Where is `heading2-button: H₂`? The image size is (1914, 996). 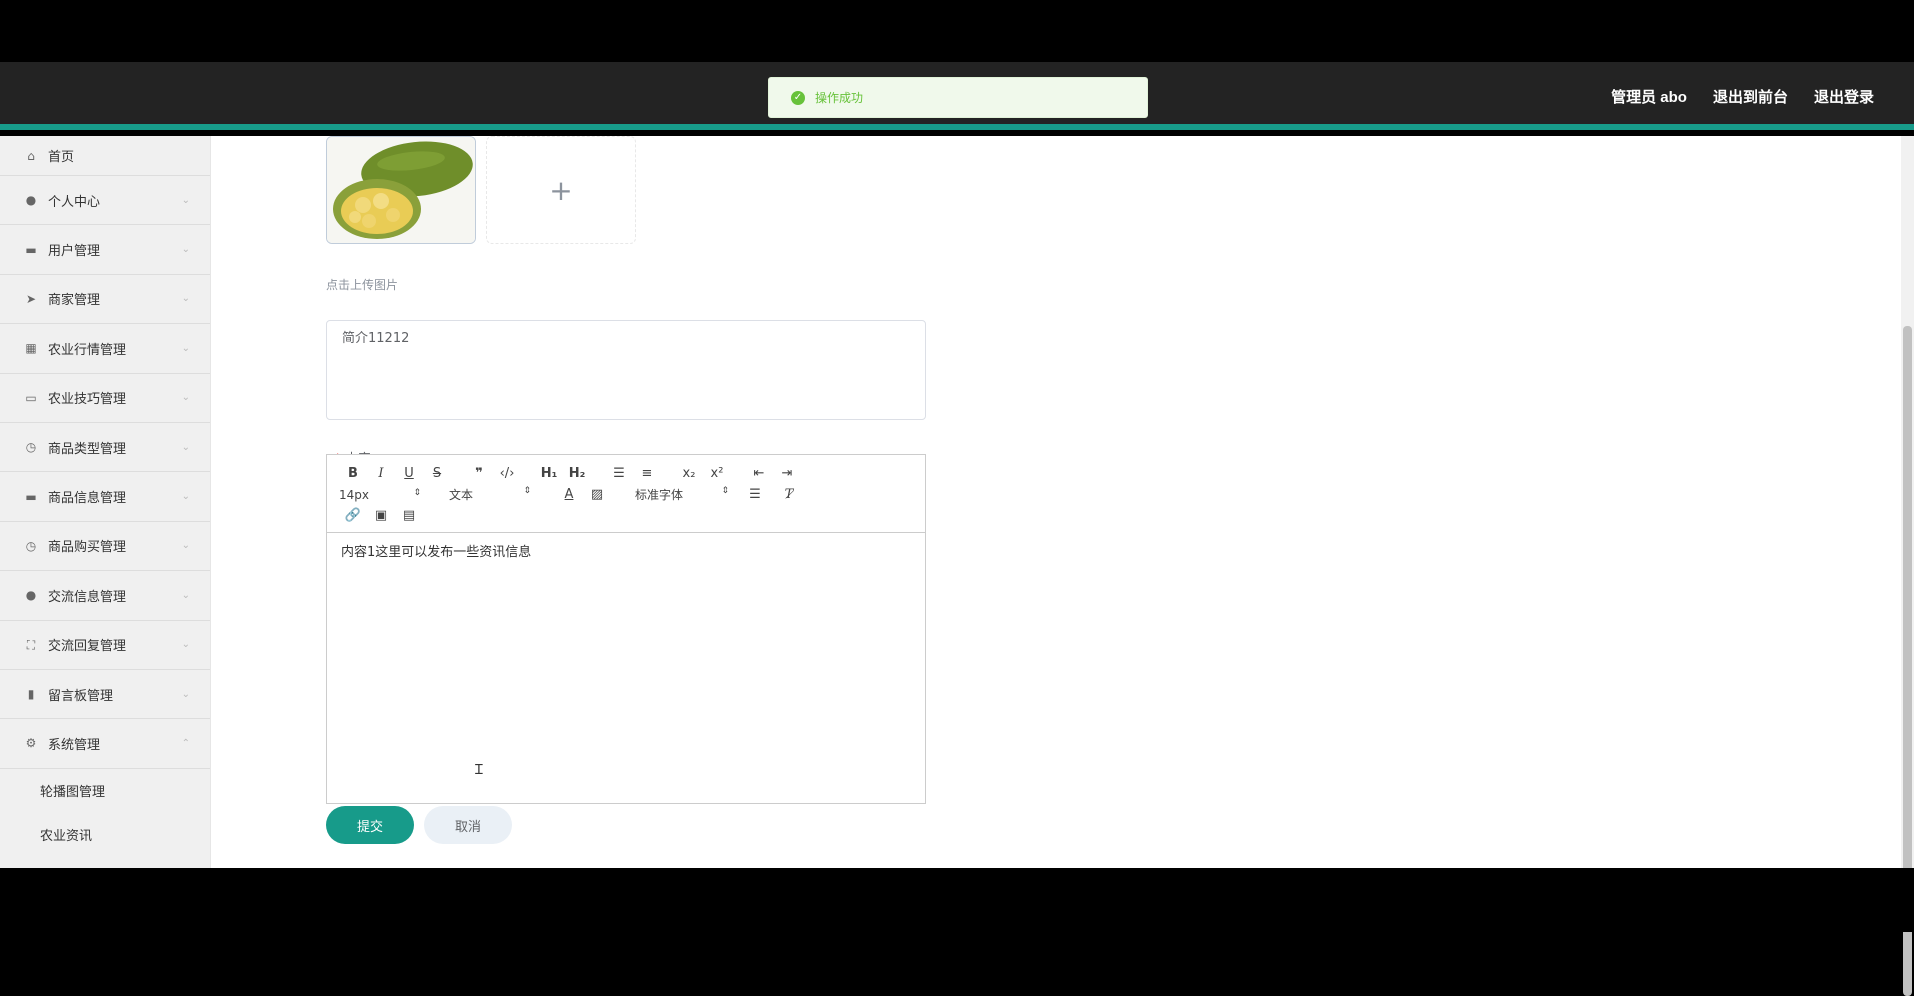 heading2-button: H₂ is located at coordinates (577, 473).